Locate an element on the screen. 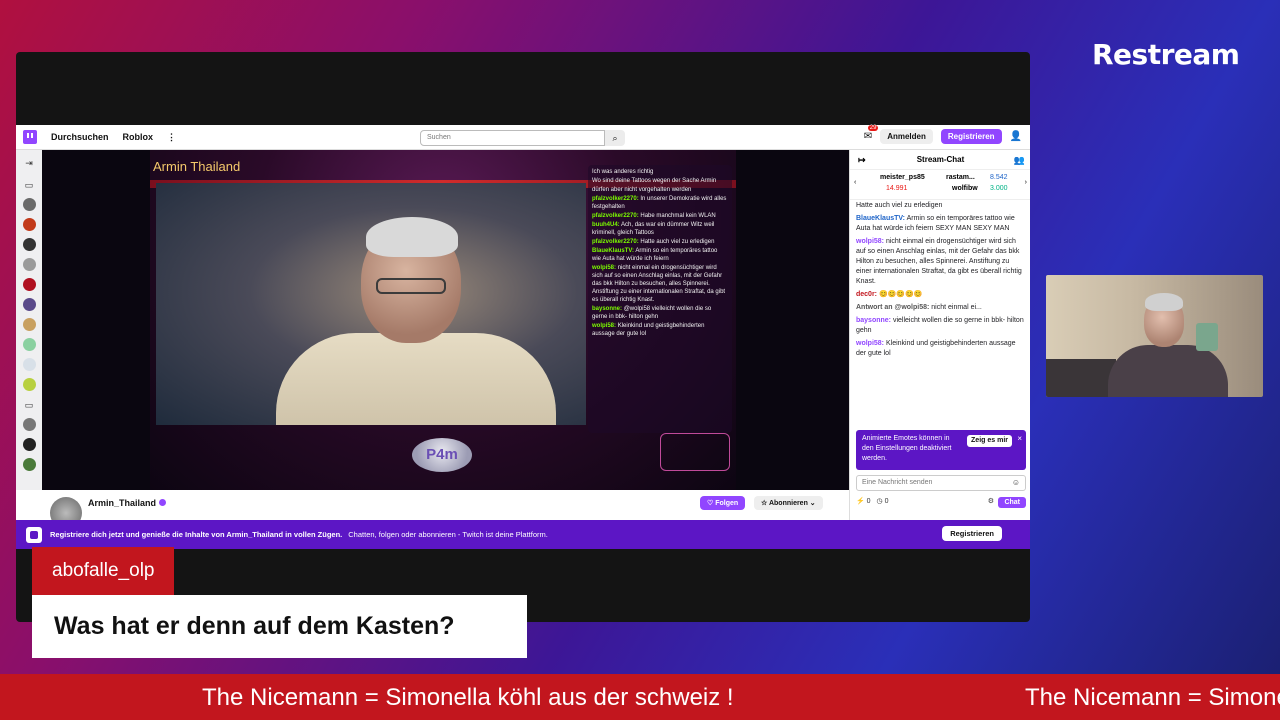  expand-icon: ⇥ is located at coordinates (29, 163).